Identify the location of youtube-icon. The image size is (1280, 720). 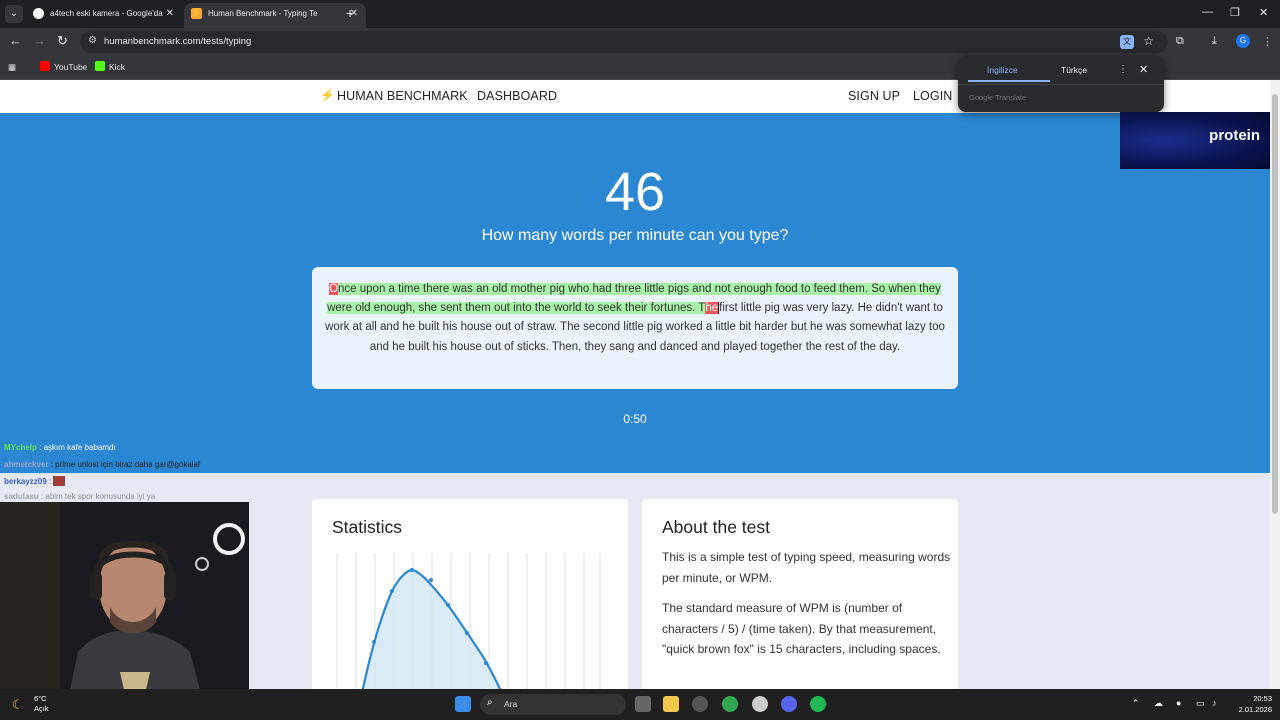
(45, 66).